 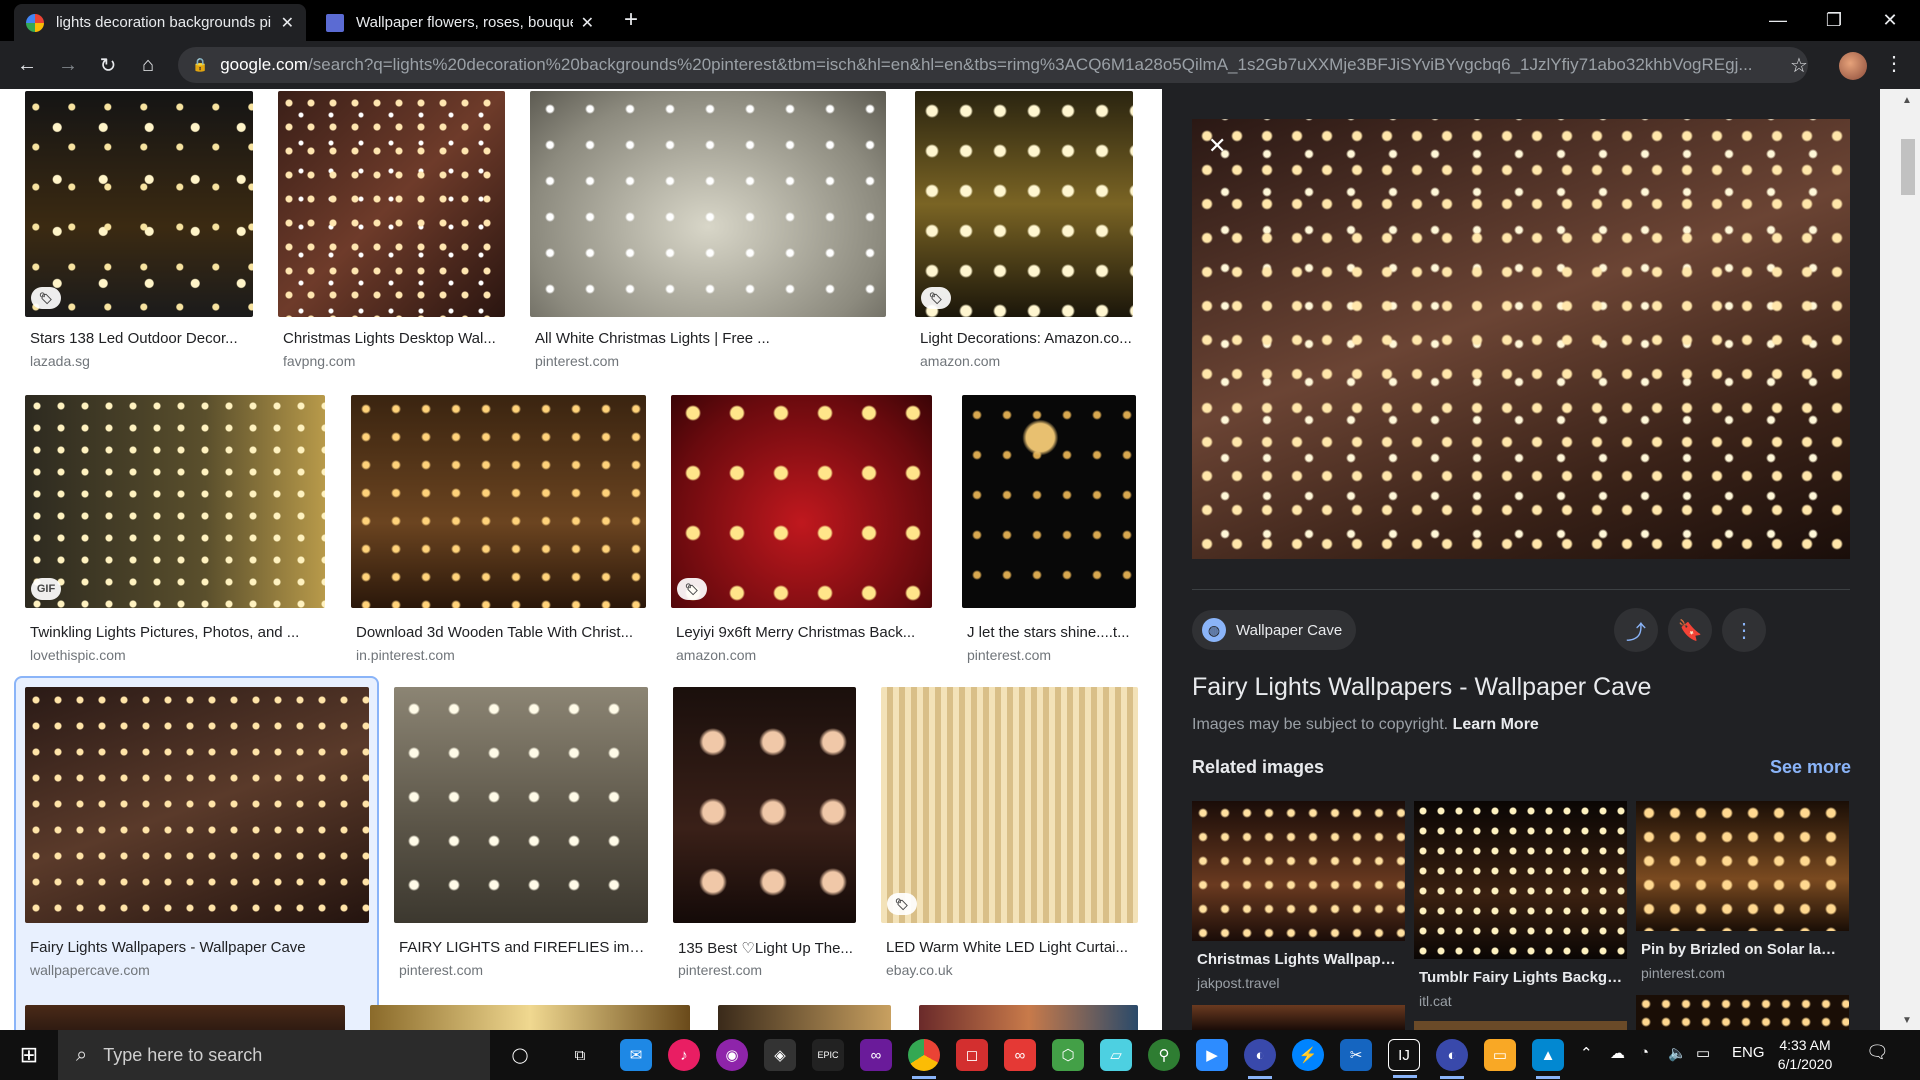 I want to click on result-card: 135 Best ♡Light Up The... pinterest.com, so click(x=764, y=837).